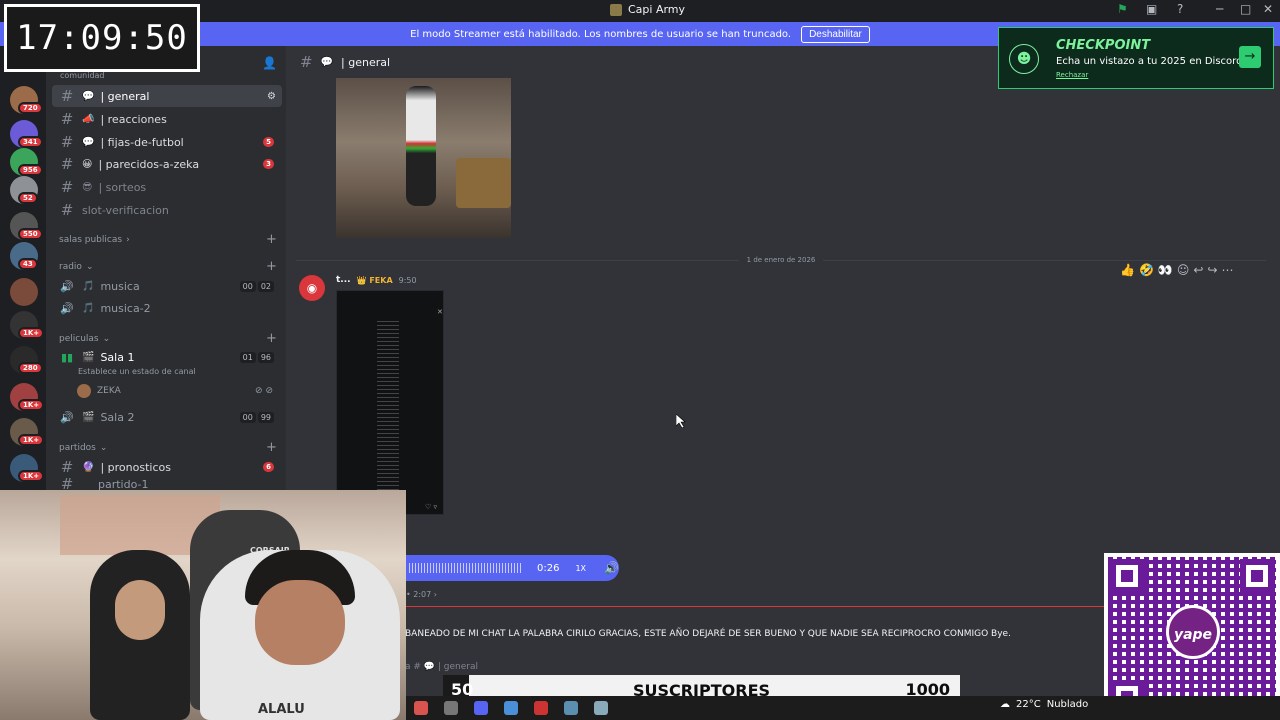 Image resolution: width=1280 pixels, height=720 pixels. What do you see at coordinates (1103, 45) in the screenshot?
I see `checkpoint-title: CHECKPOINT` at bounding box center [1103, 45].